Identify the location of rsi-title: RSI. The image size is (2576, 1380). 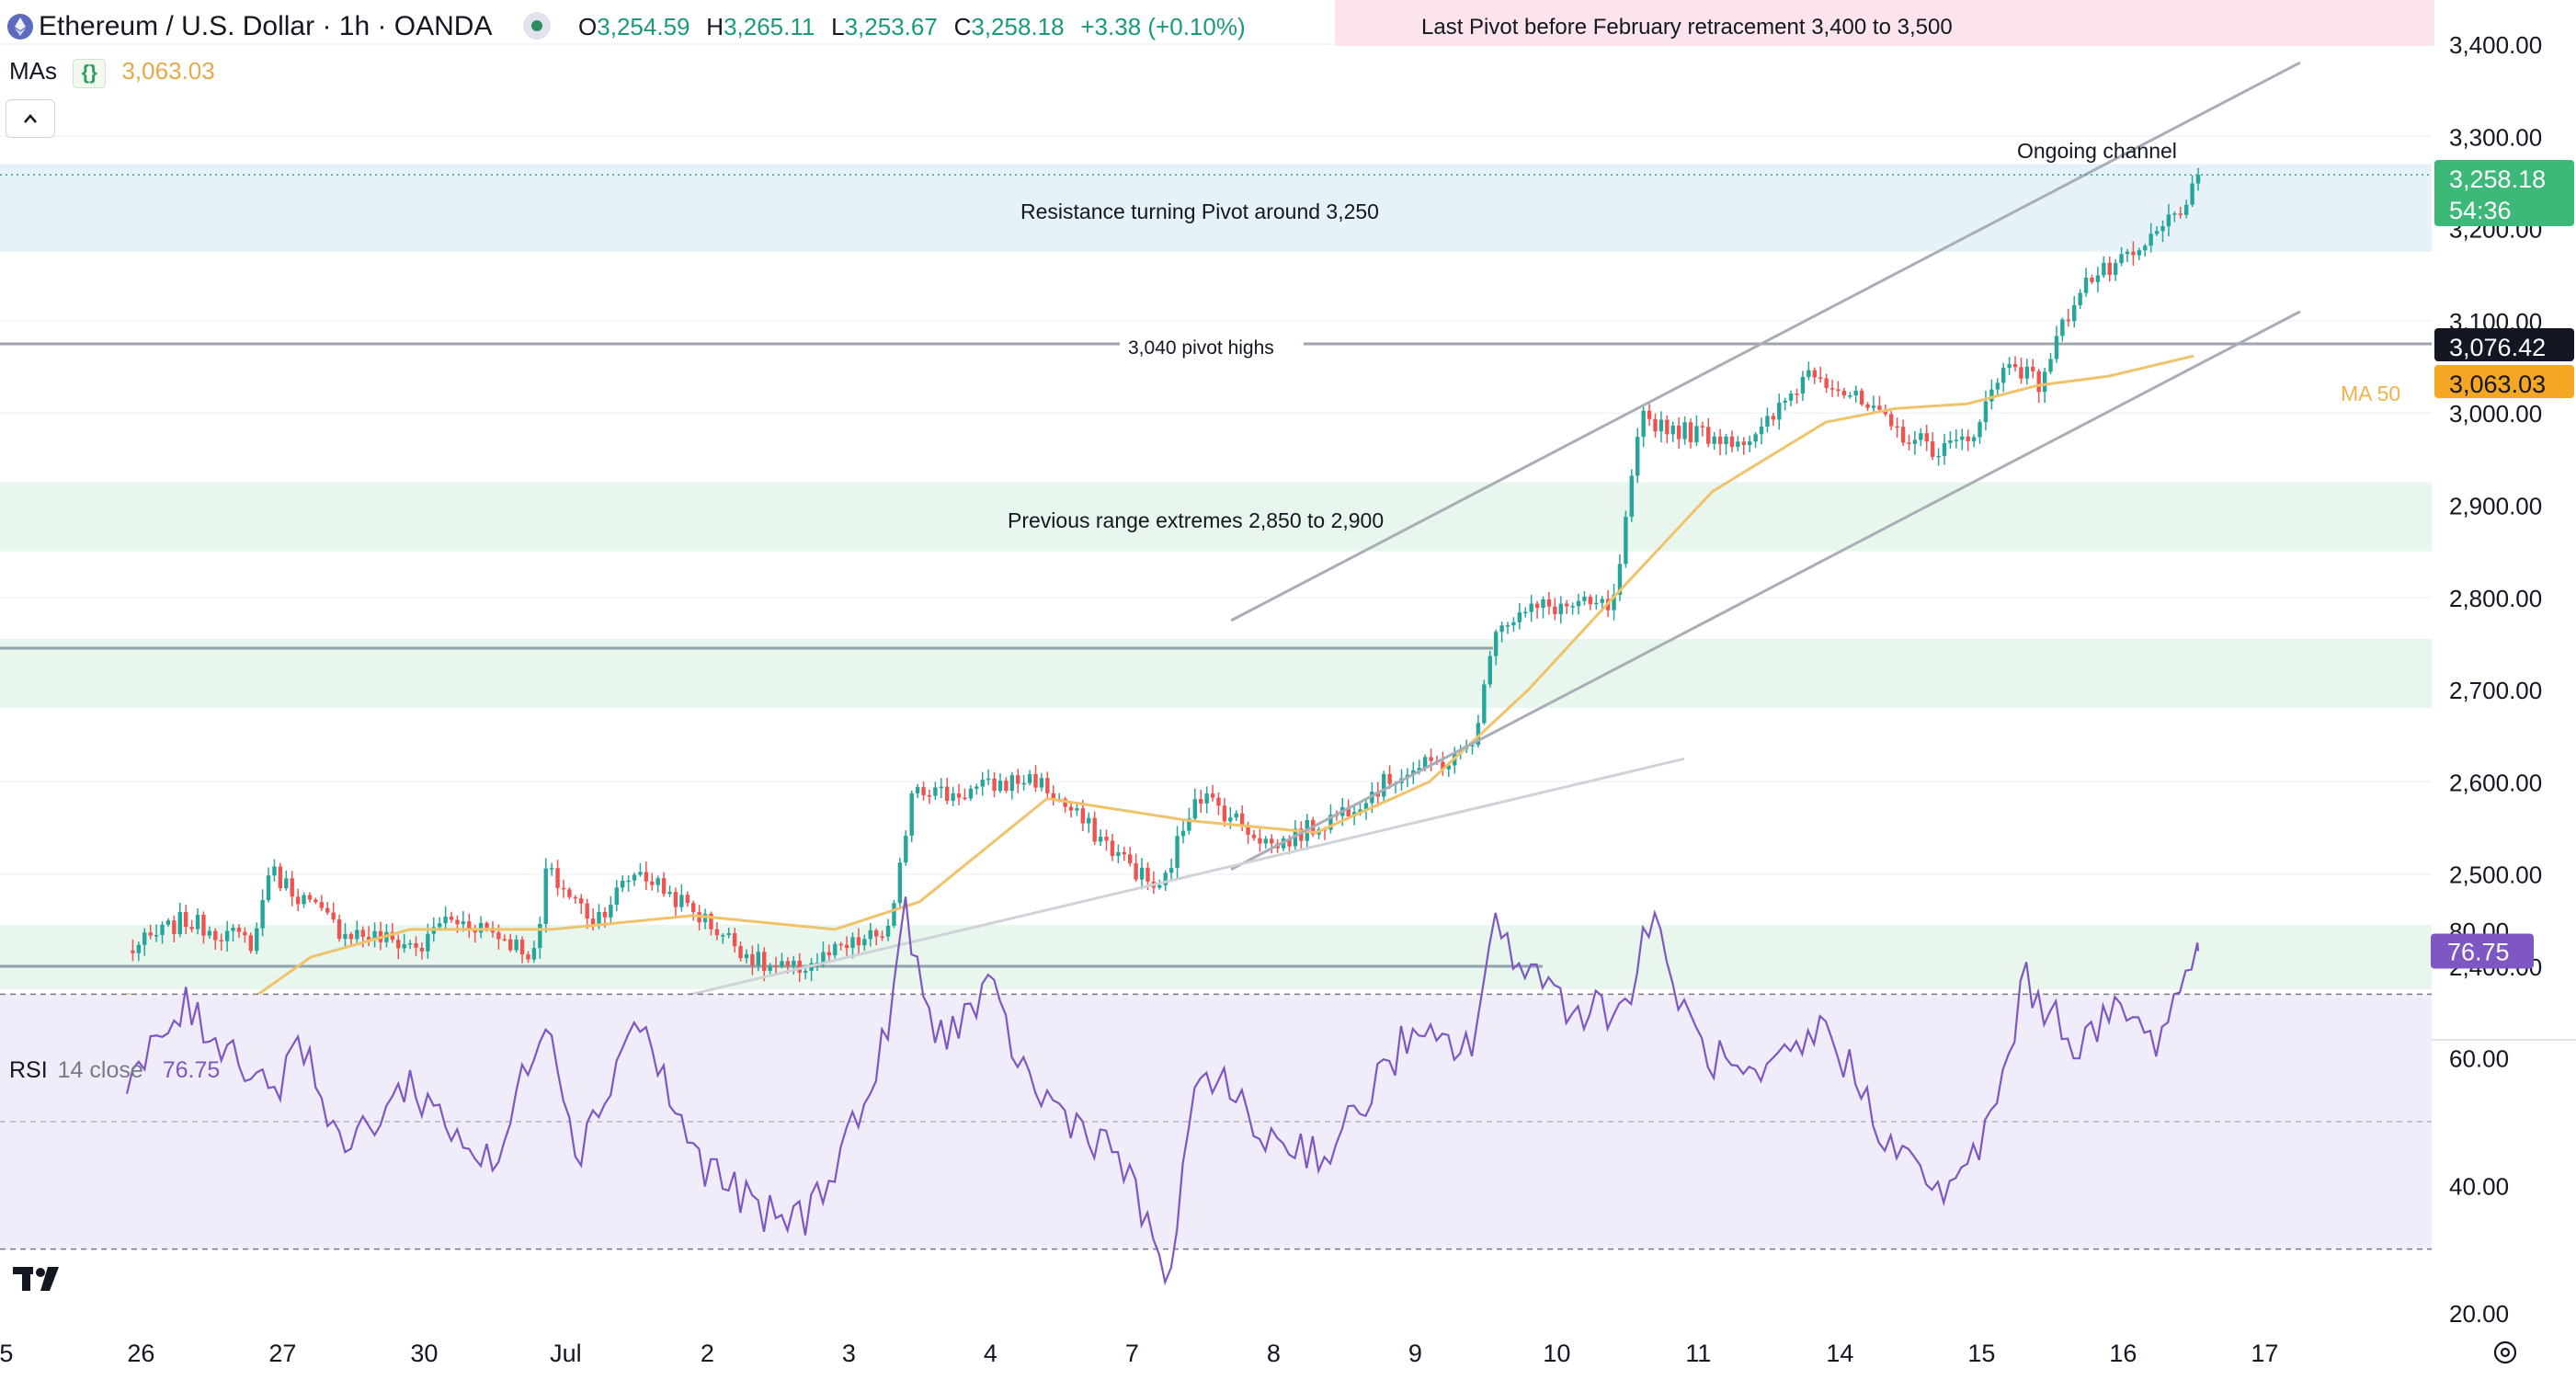
(28, 1070).